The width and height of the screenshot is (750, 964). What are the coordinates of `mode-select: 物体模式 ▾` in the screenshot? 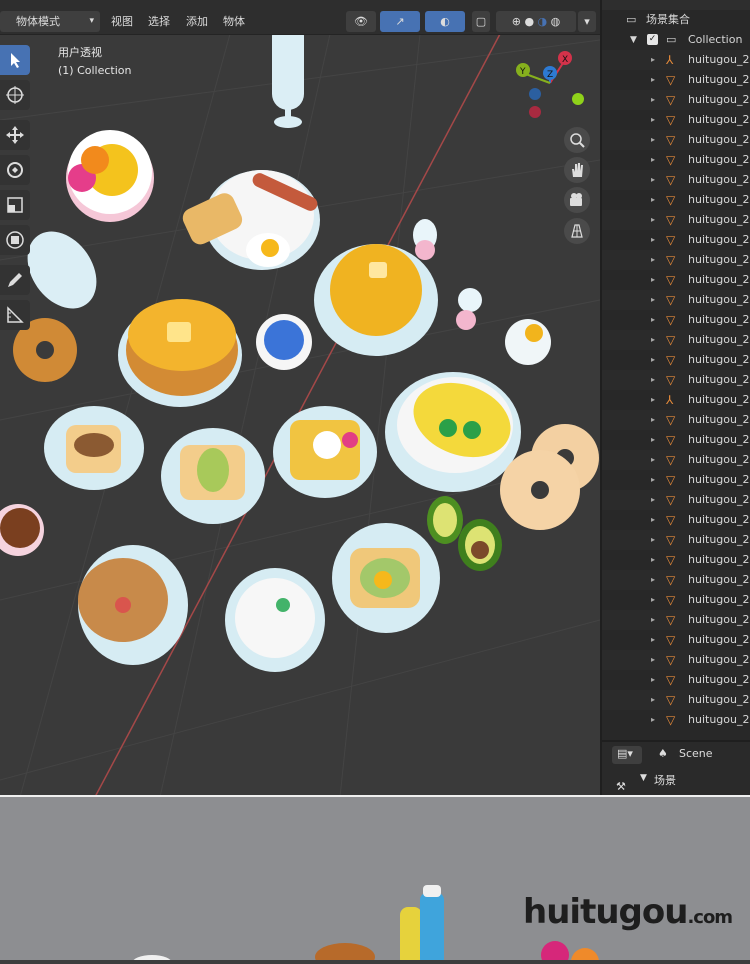 It's located at (50, 21).